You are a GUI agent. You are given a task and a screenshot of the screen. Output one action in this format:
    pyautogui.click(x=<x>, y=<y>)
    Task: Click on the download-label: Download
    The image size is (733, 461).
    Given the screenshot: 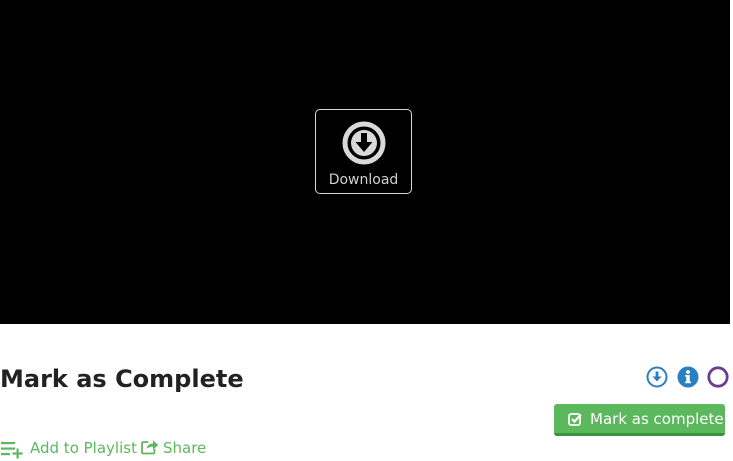 What is the action you would take?
    pyautogui.click(x=363, y=180)
    